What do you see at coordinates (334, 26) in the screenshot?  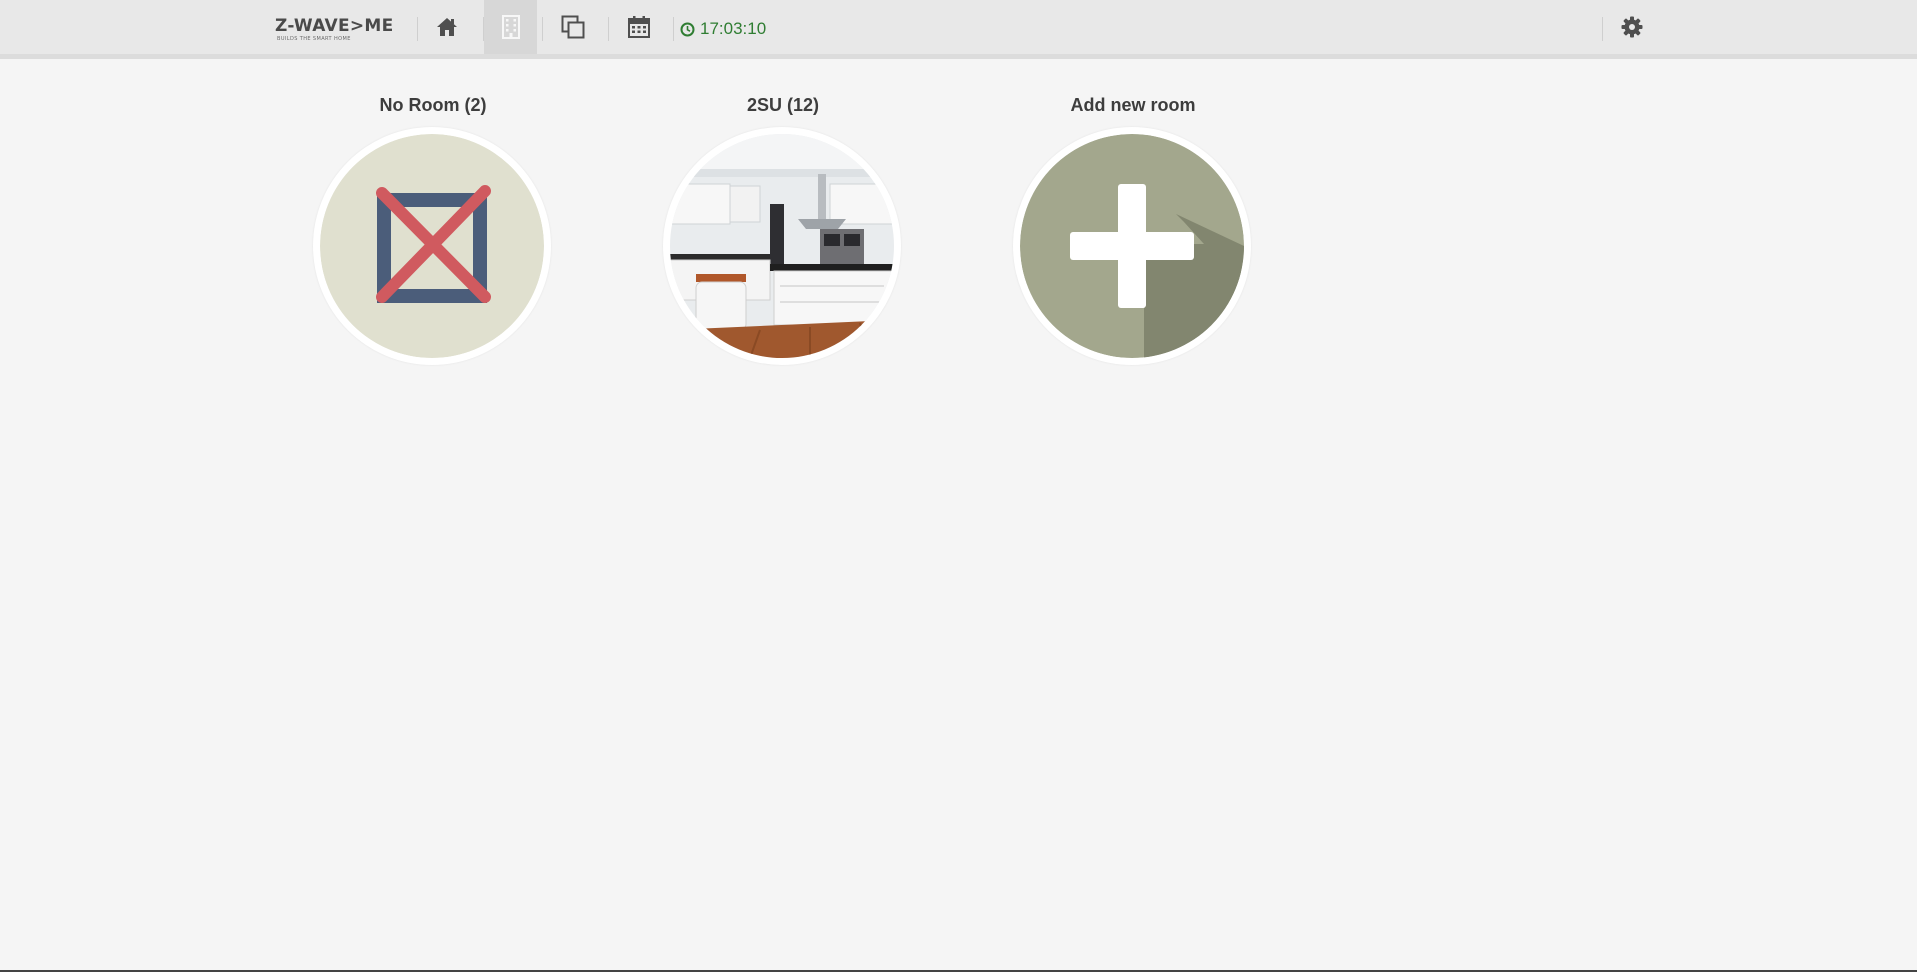 I see `brand-name: Z-WAVE>ME` at bounding box center [334, 26].